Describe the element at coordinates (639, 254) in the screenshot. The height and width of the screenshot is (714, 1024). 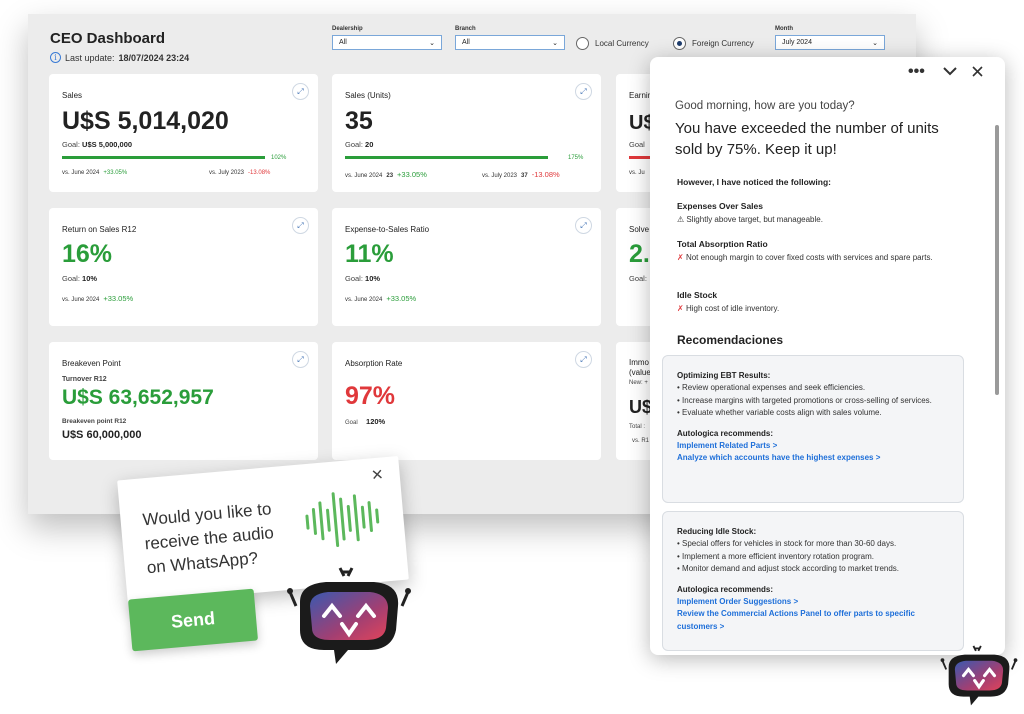
I see `solvency-value: 2.` at that location.